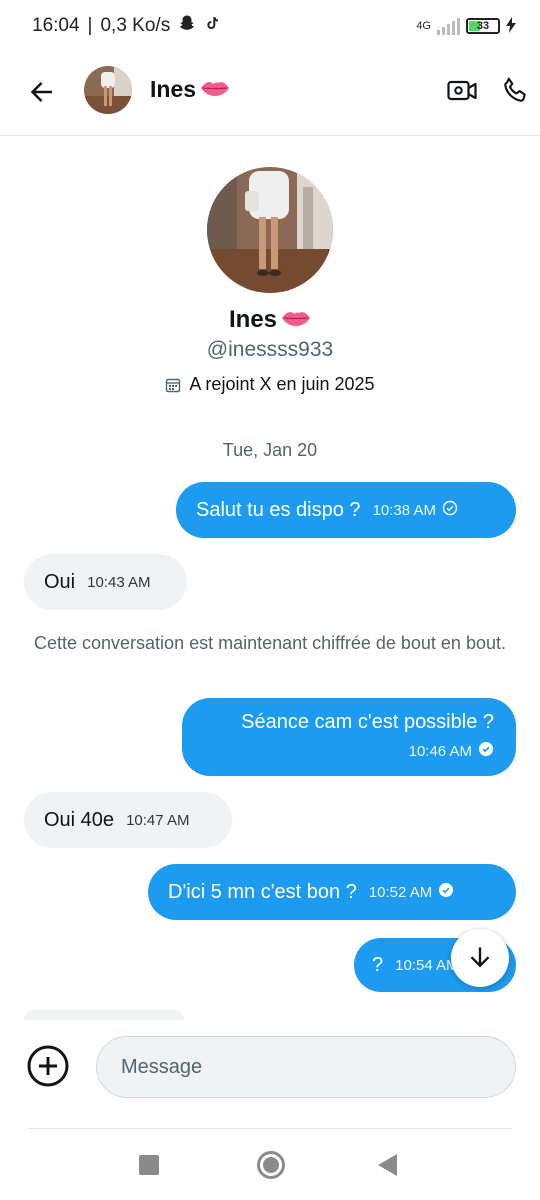  I want to click on video-call-icon, so click(462, 90).